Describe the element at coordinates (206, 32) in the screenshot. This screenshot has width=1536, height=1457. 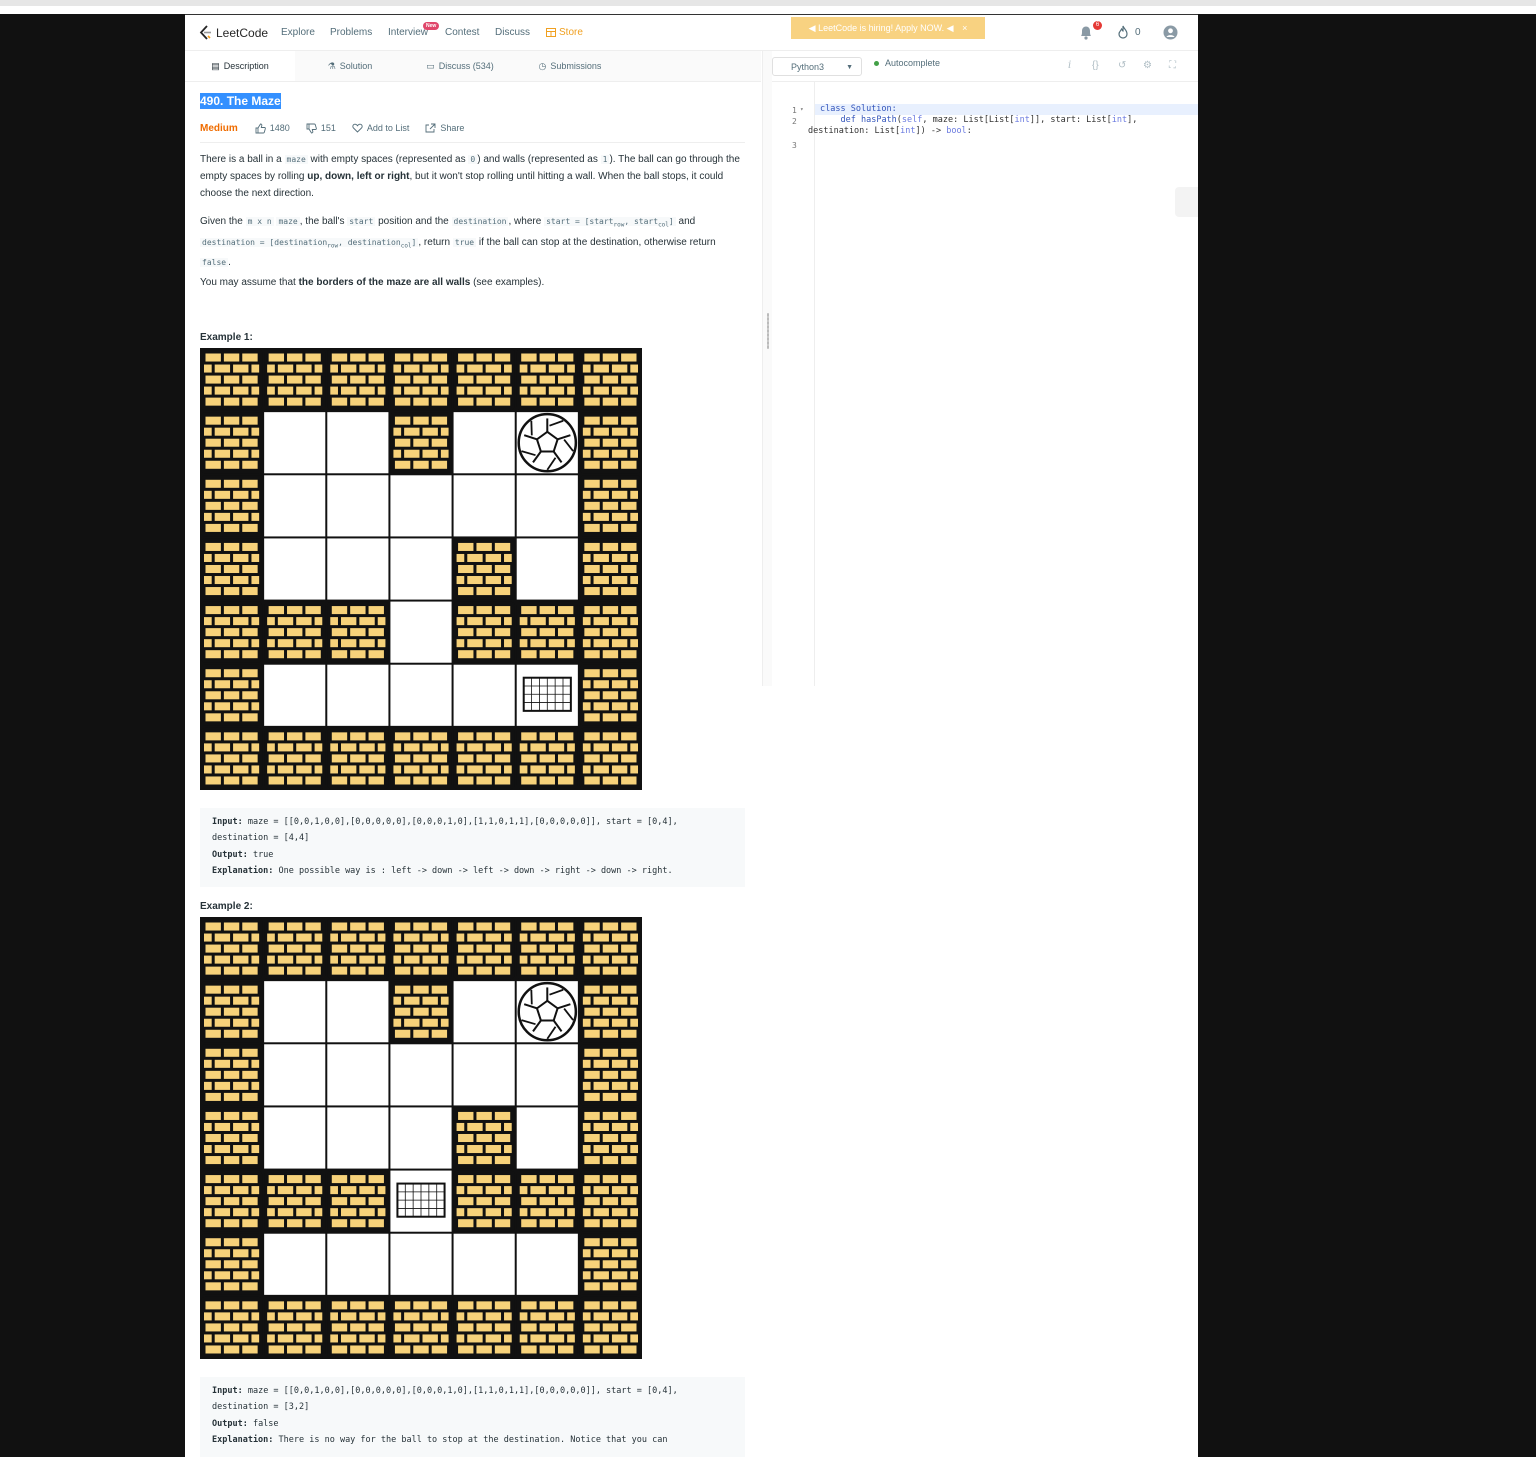
I see `leetcode-logo-icon` at that location.